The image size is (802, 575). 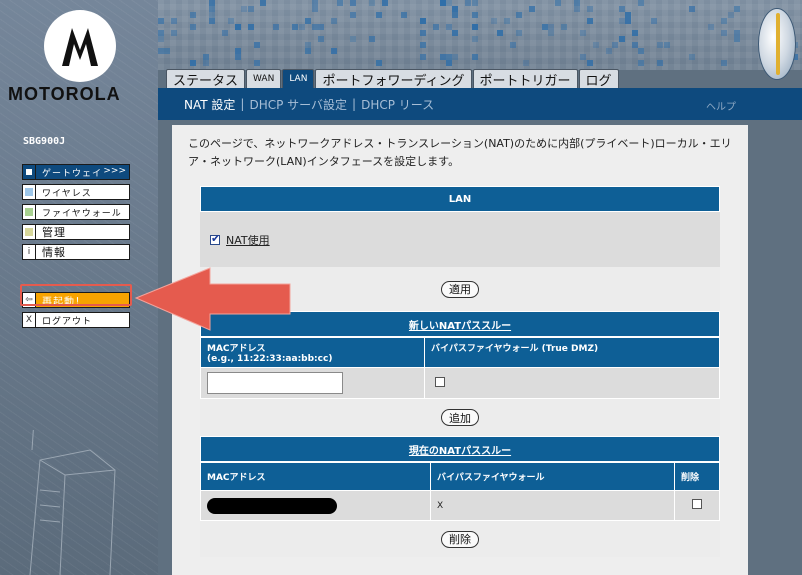 What do you see at coordinates (248, 240) in the screenshot?
I see `nat-label: NAT使用` at bounding box center [248, 240].